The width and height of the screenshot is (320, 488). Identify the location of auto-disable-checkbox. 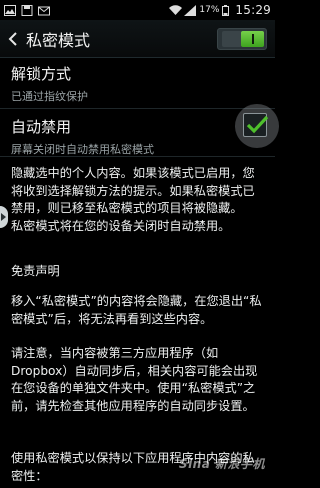
(256, 125).